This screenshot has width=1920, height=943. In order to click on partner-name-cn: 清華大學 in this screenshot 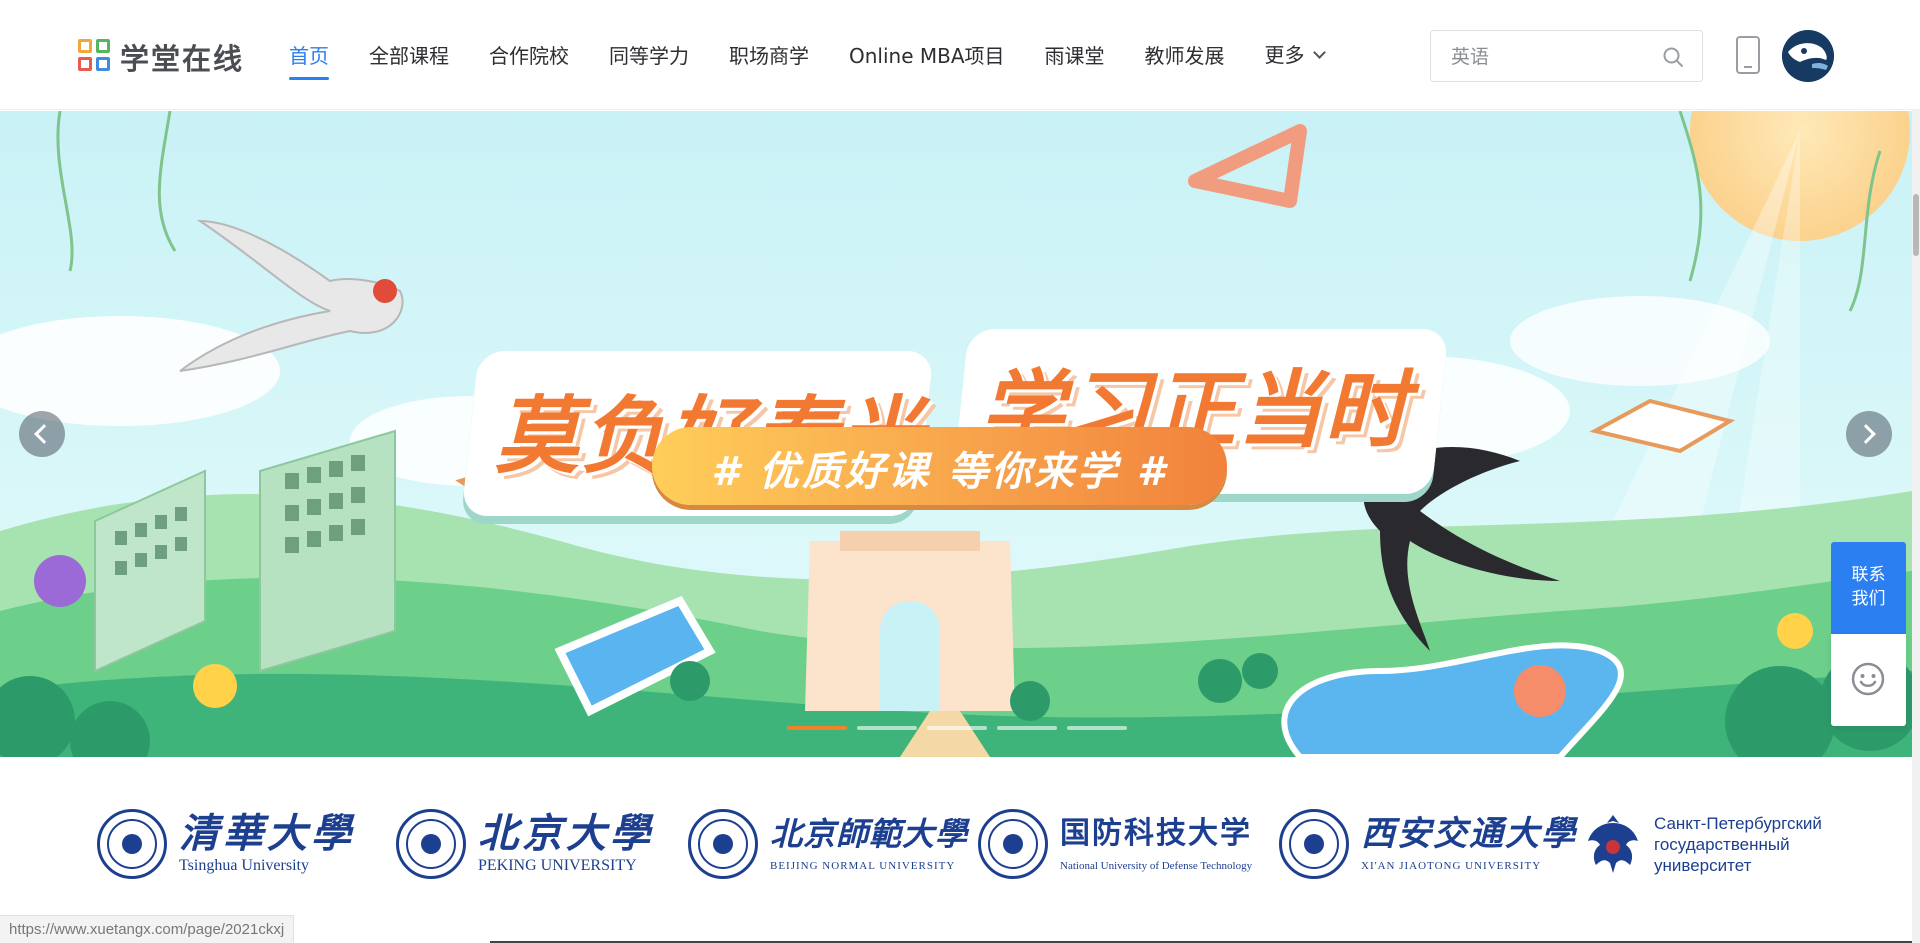, I will do `click(267, 833)`.